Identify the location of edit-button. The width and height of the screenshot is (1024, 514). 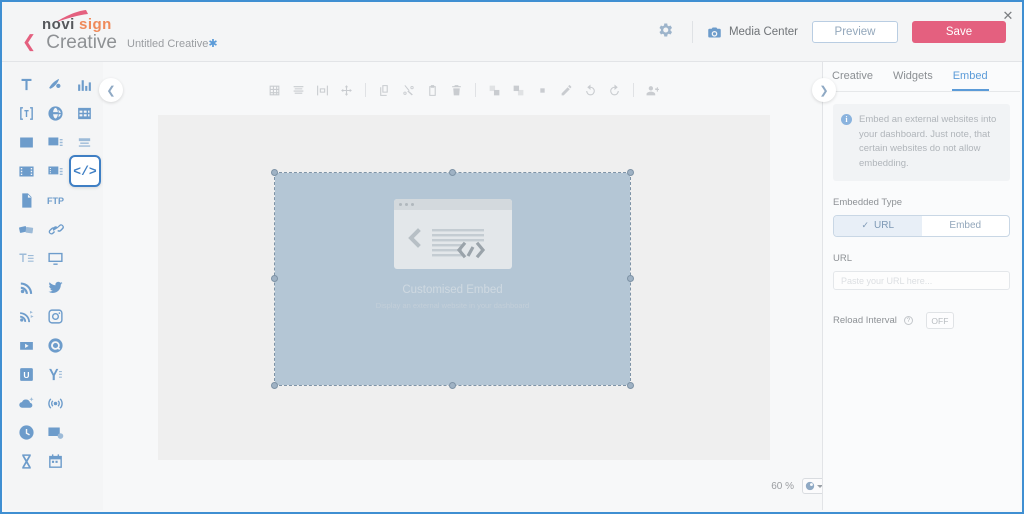
(566, 90).